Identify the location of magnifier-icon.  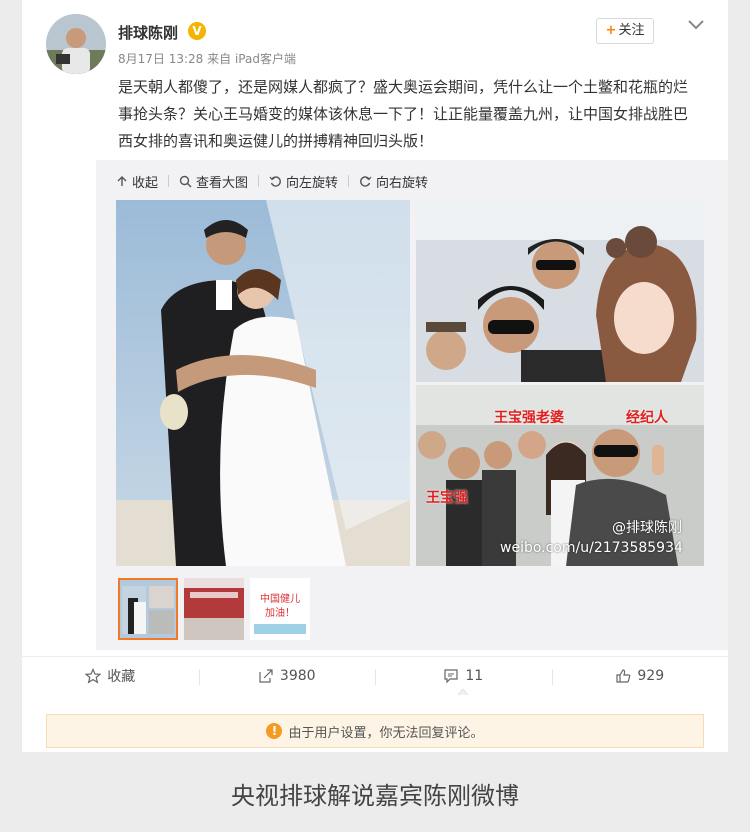
(185, 181).